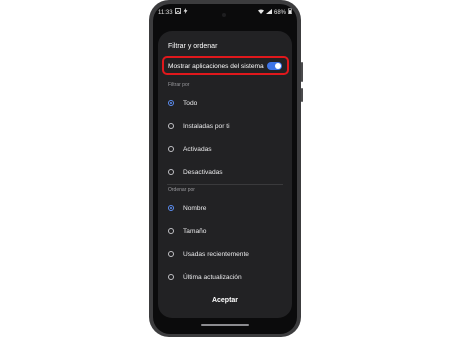 This screenshot has height=338, width=450. What do you see at coordinates (182, 103) in the screenshot?
I see `filter-option-todo: Todo` at bounding box center [182, 103].